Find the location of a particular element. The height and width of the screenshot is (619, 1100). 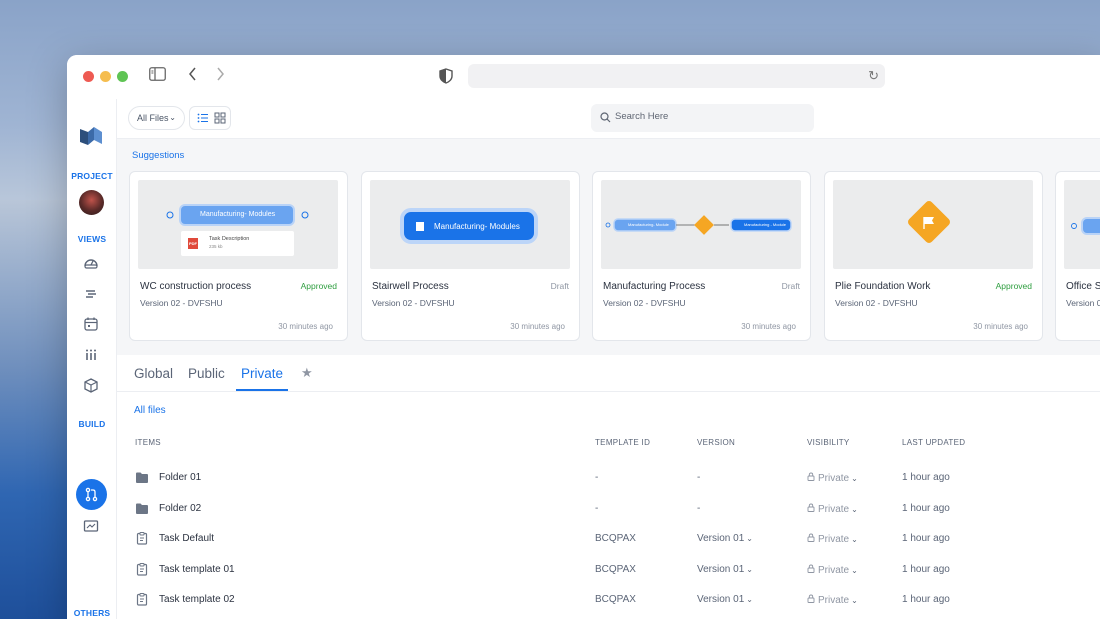

tab-global: Global is located at coordinates (153, 373).